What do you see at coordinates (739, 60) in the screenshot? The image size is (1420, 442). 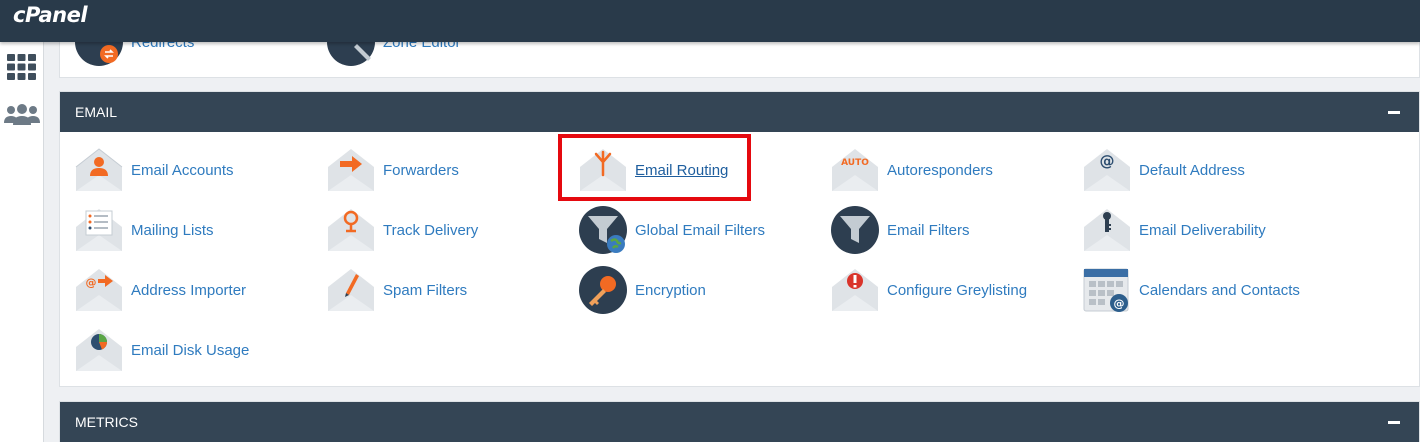 I see `domains-section-partial: Redirects Zone Editor` at bounding box center [739, 60].